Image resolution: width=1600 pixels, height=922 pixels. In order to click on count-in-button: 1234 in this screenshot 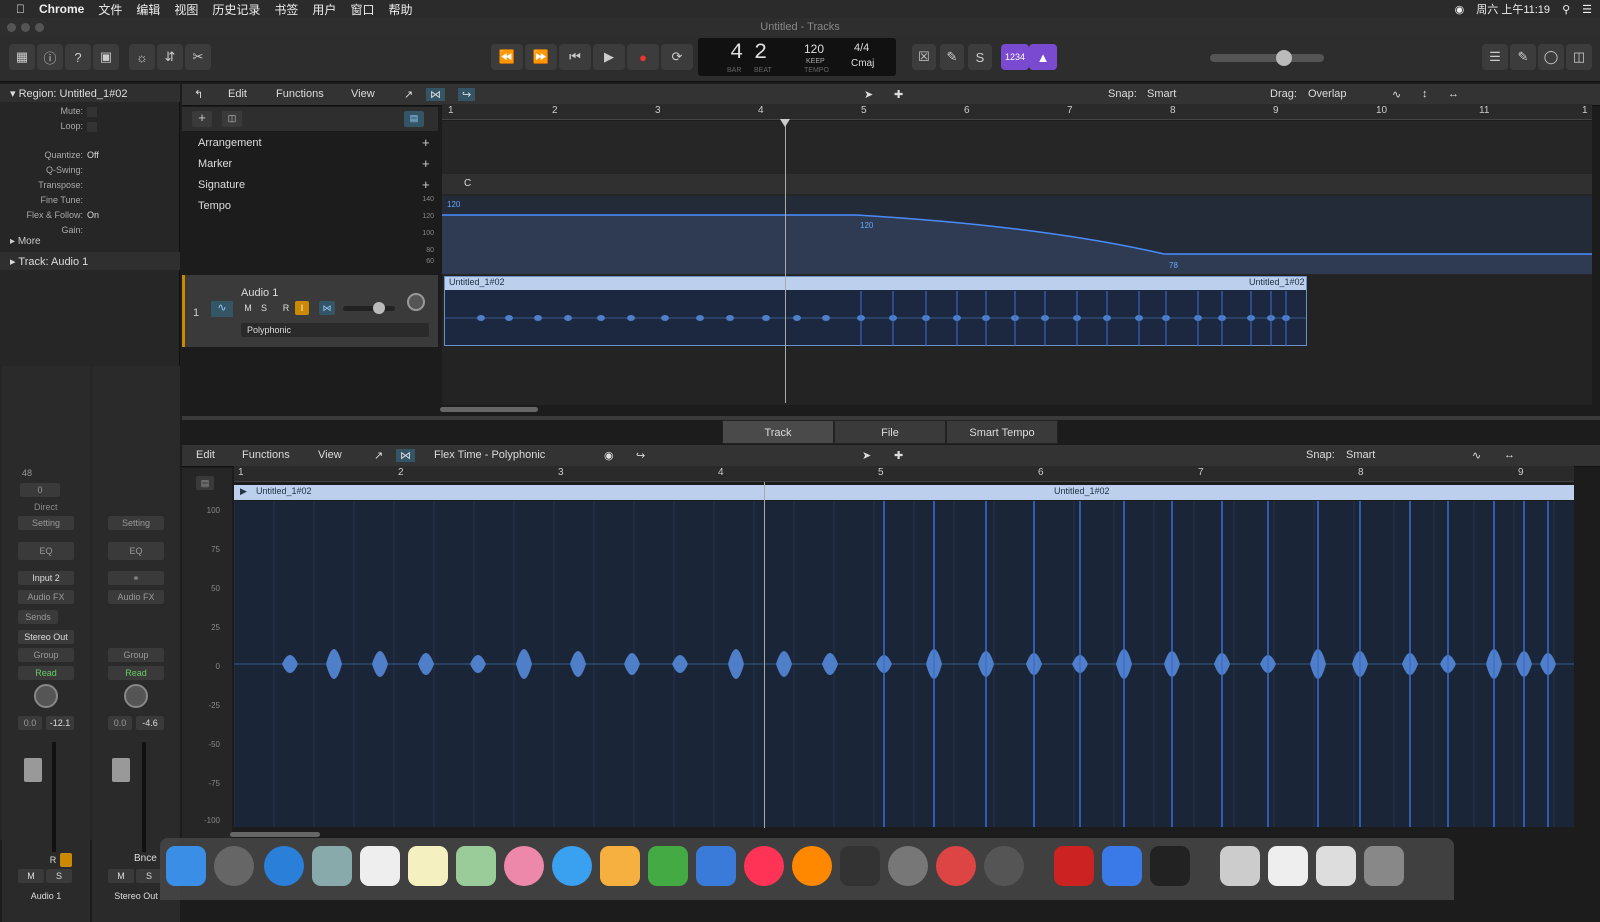, I will do `click(1015, 57)`.